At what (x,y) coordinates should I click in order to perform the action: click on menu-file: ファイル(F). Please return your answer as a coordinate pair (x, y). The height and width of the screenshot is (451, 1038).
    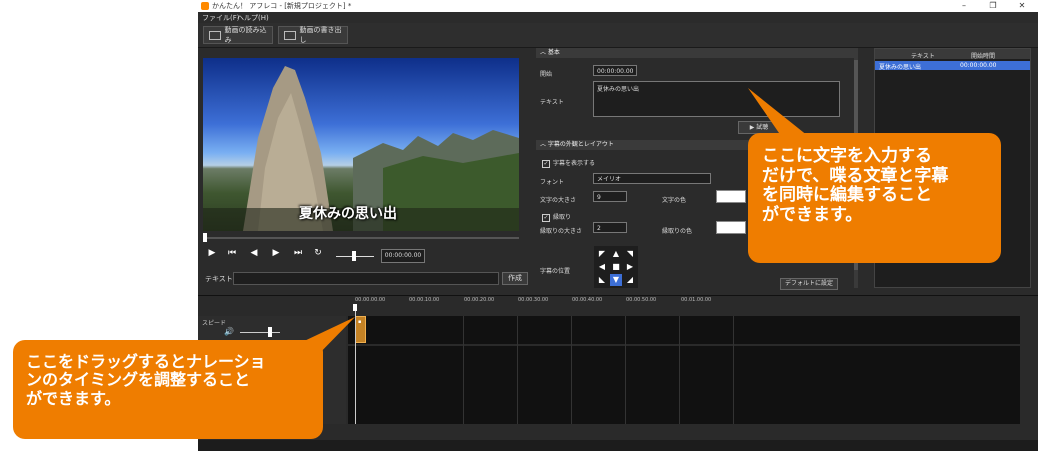
    Looking at the image, I should click on (221, 18).